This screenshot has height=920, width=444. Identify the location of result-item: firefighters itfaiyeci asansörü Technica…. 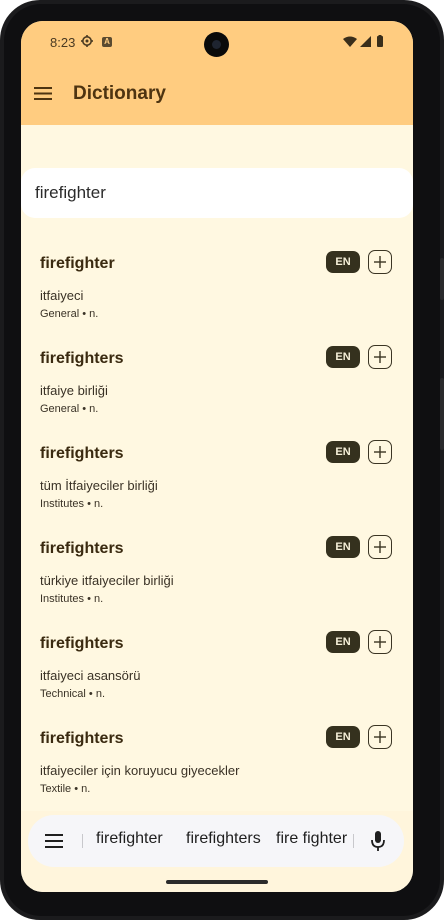
(217, 668).